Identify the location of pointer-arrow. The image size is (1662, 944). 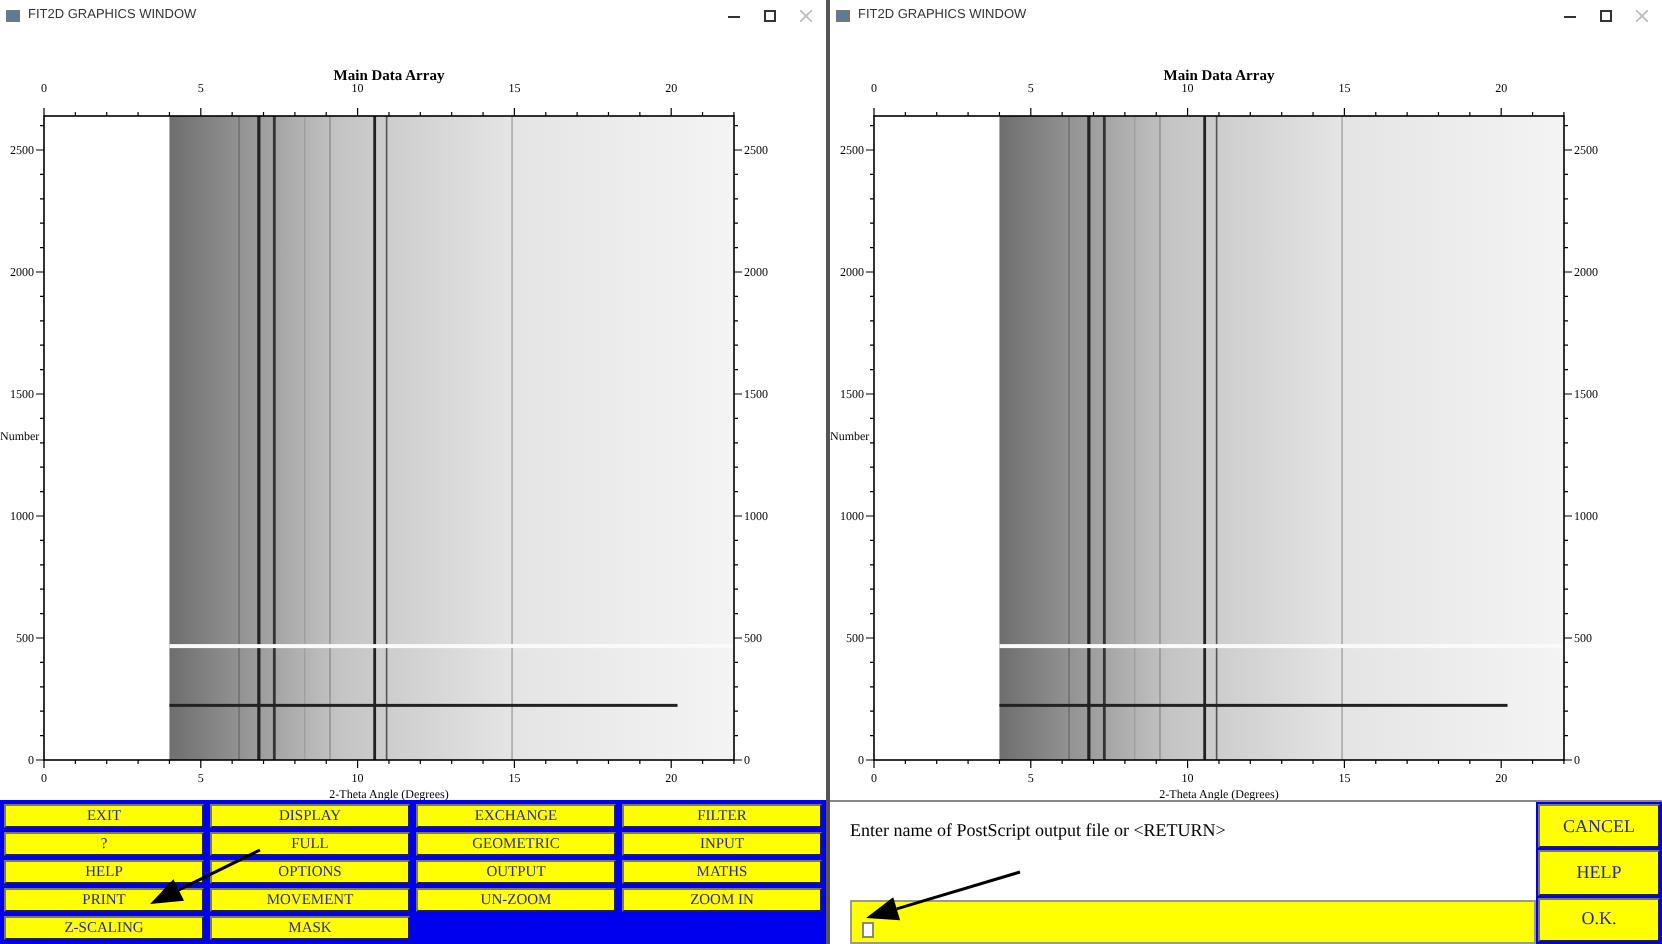
(205, 876).